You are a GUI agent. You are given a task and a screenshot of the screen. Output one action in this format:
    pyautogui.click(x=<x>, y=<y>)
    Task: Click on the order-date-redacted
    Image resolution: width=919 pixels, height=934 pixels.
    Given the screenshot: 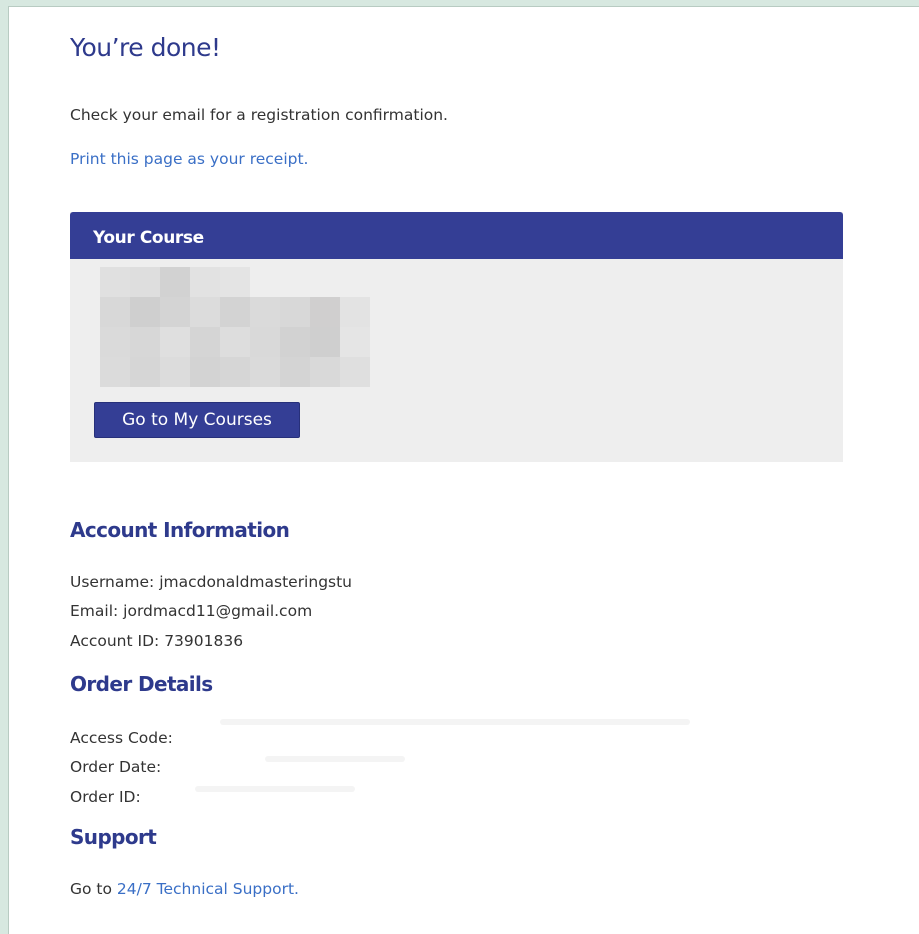 What is the action you would take?
    pyautogui.click(x=335, y=759)
    